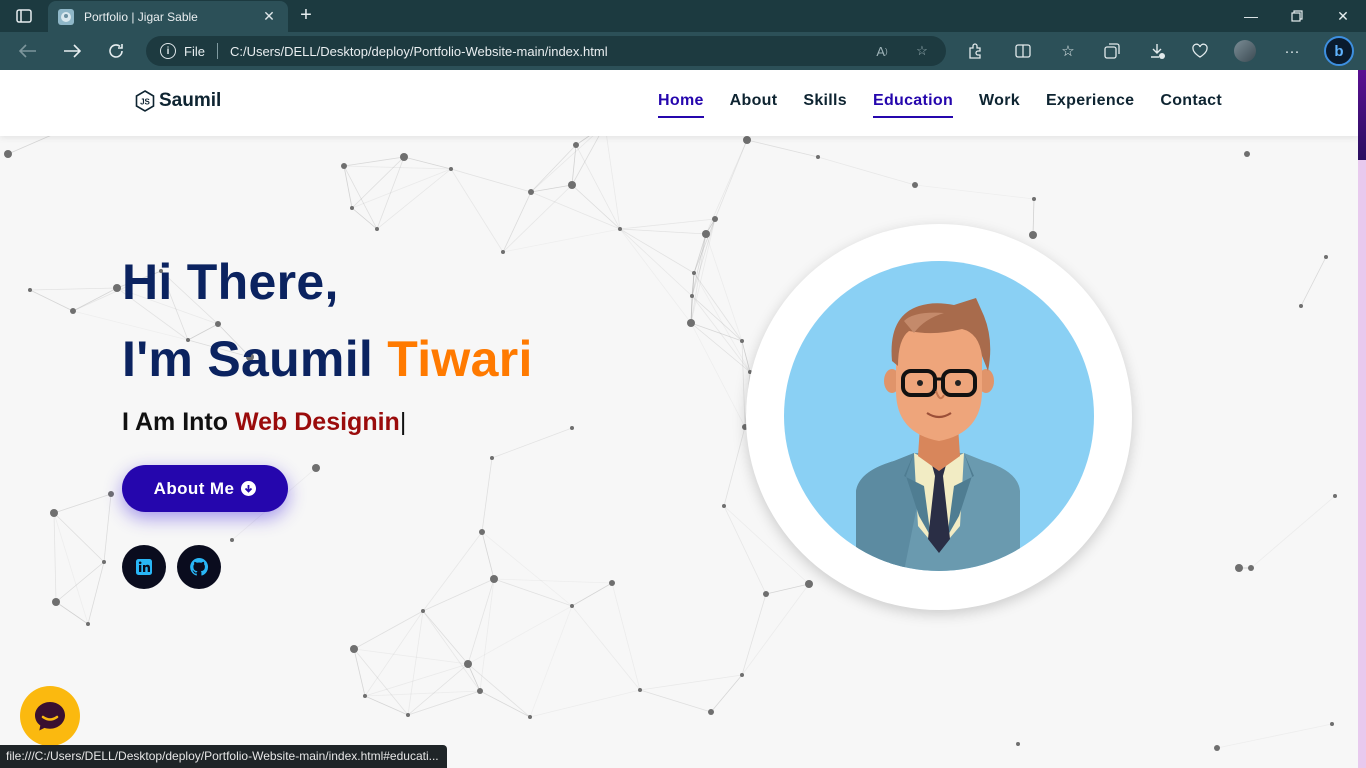 The height and width of the screenshot is (768, 1366). I want to click on split-screen-icon, so click(1023, 51).